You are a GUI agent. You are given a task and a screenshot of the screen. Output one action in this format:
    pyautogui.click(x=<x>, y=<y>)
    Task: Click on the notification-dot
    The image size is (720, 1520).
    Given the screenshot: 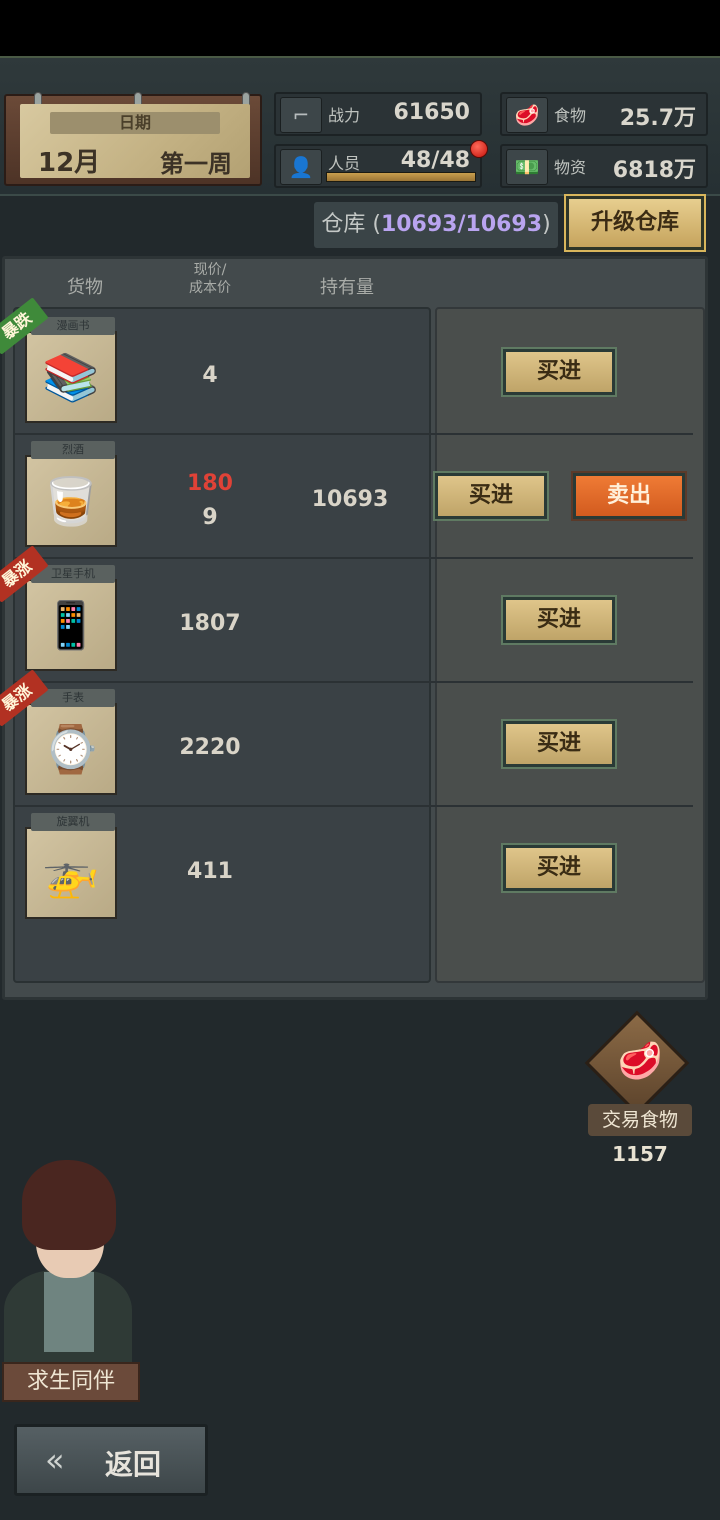 What is the action you would take?
    pyautogui.click(x=479, y=149)
    